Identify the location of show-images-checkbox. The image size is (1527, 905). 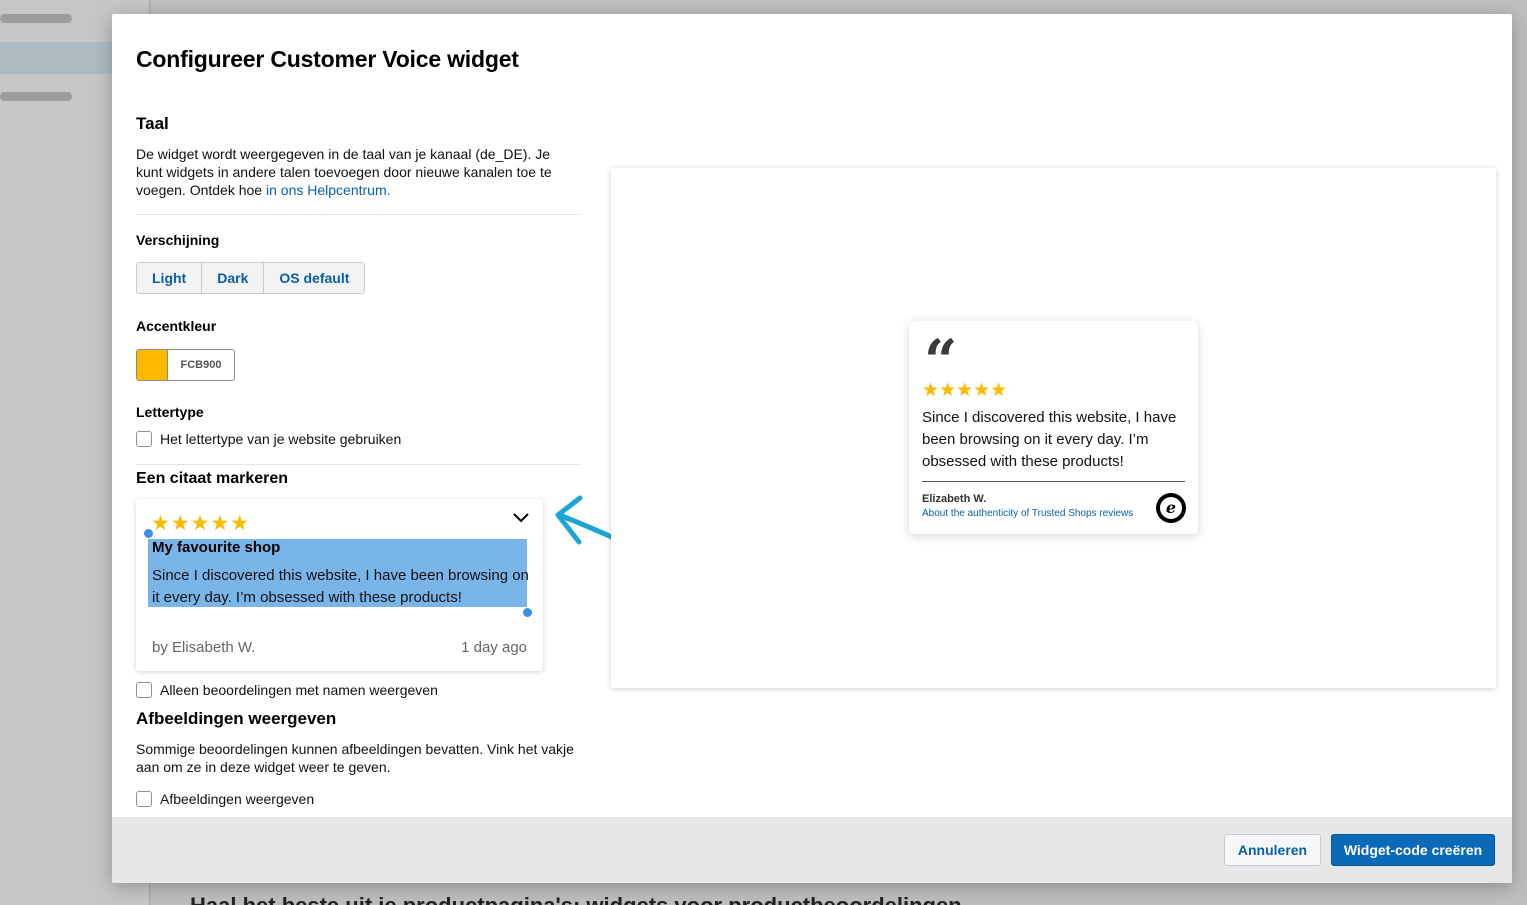
(144, 799).